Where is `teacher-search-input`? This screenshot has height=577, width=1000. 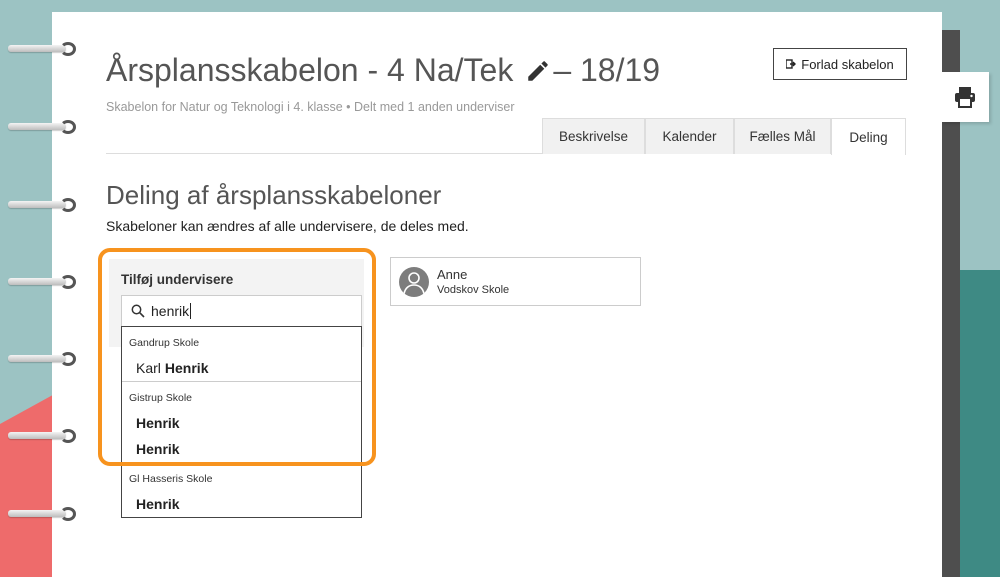
teacher-search-input is located at coordinates (171, 311).